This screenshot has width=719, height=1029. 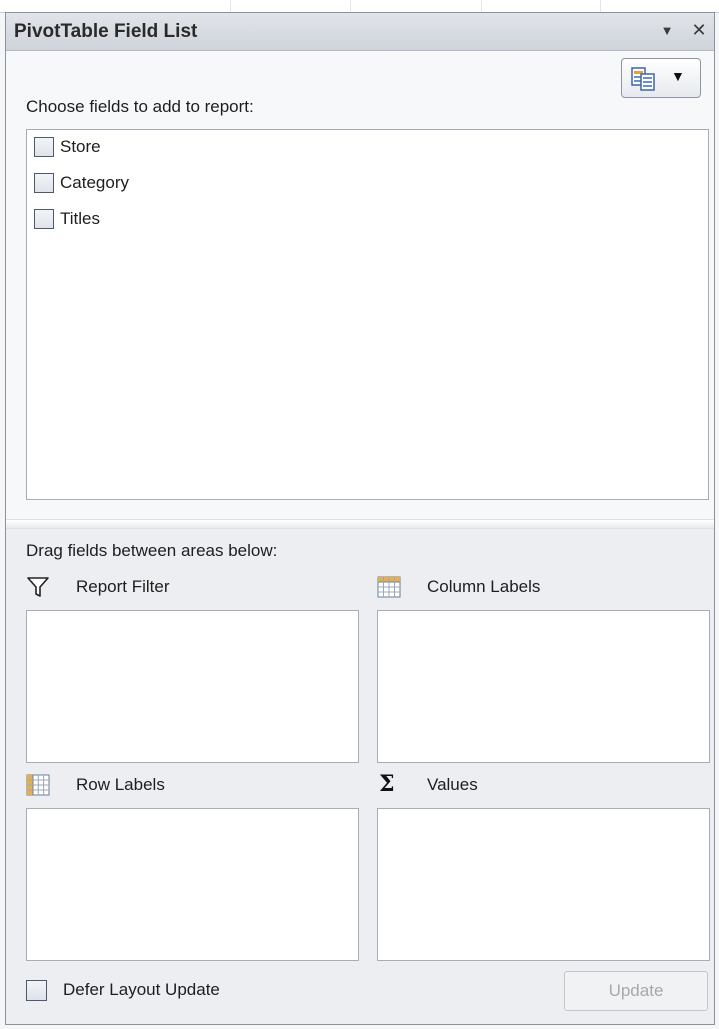 What do you see at coordinates (80, 146) in the screenshot?
I see `field-label: Store` at bounding box center [80, 146].